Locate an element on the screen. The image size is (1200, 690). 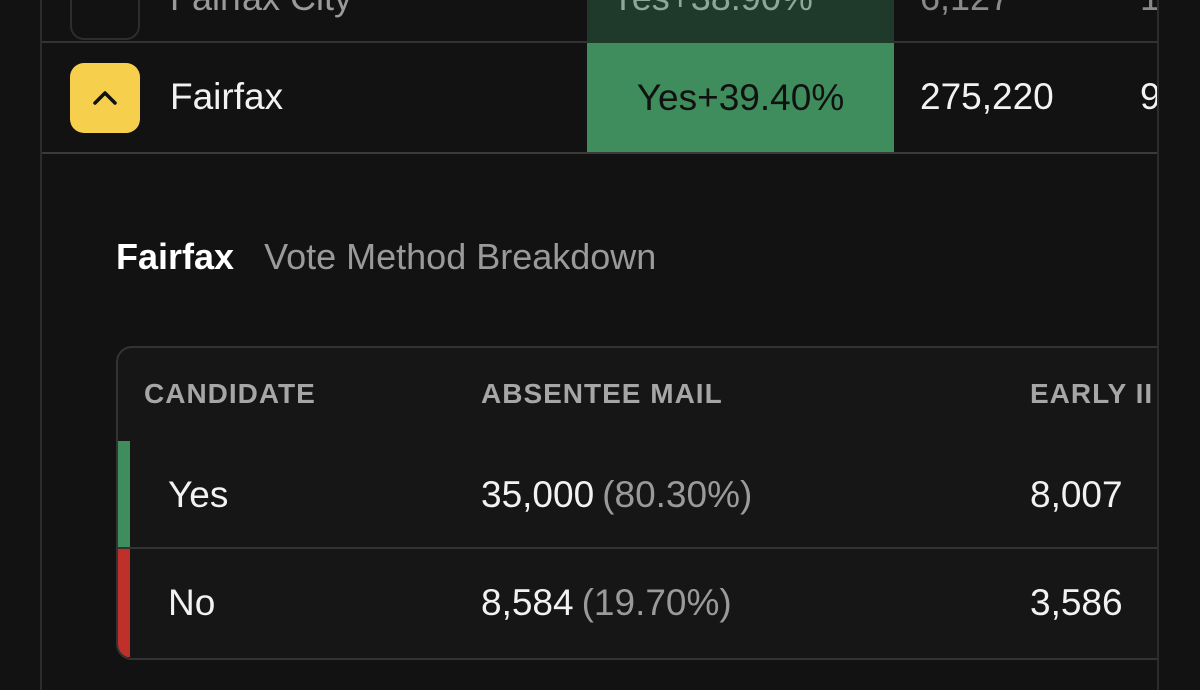
candidate-name: Yes is located at coordinates (198, 494).